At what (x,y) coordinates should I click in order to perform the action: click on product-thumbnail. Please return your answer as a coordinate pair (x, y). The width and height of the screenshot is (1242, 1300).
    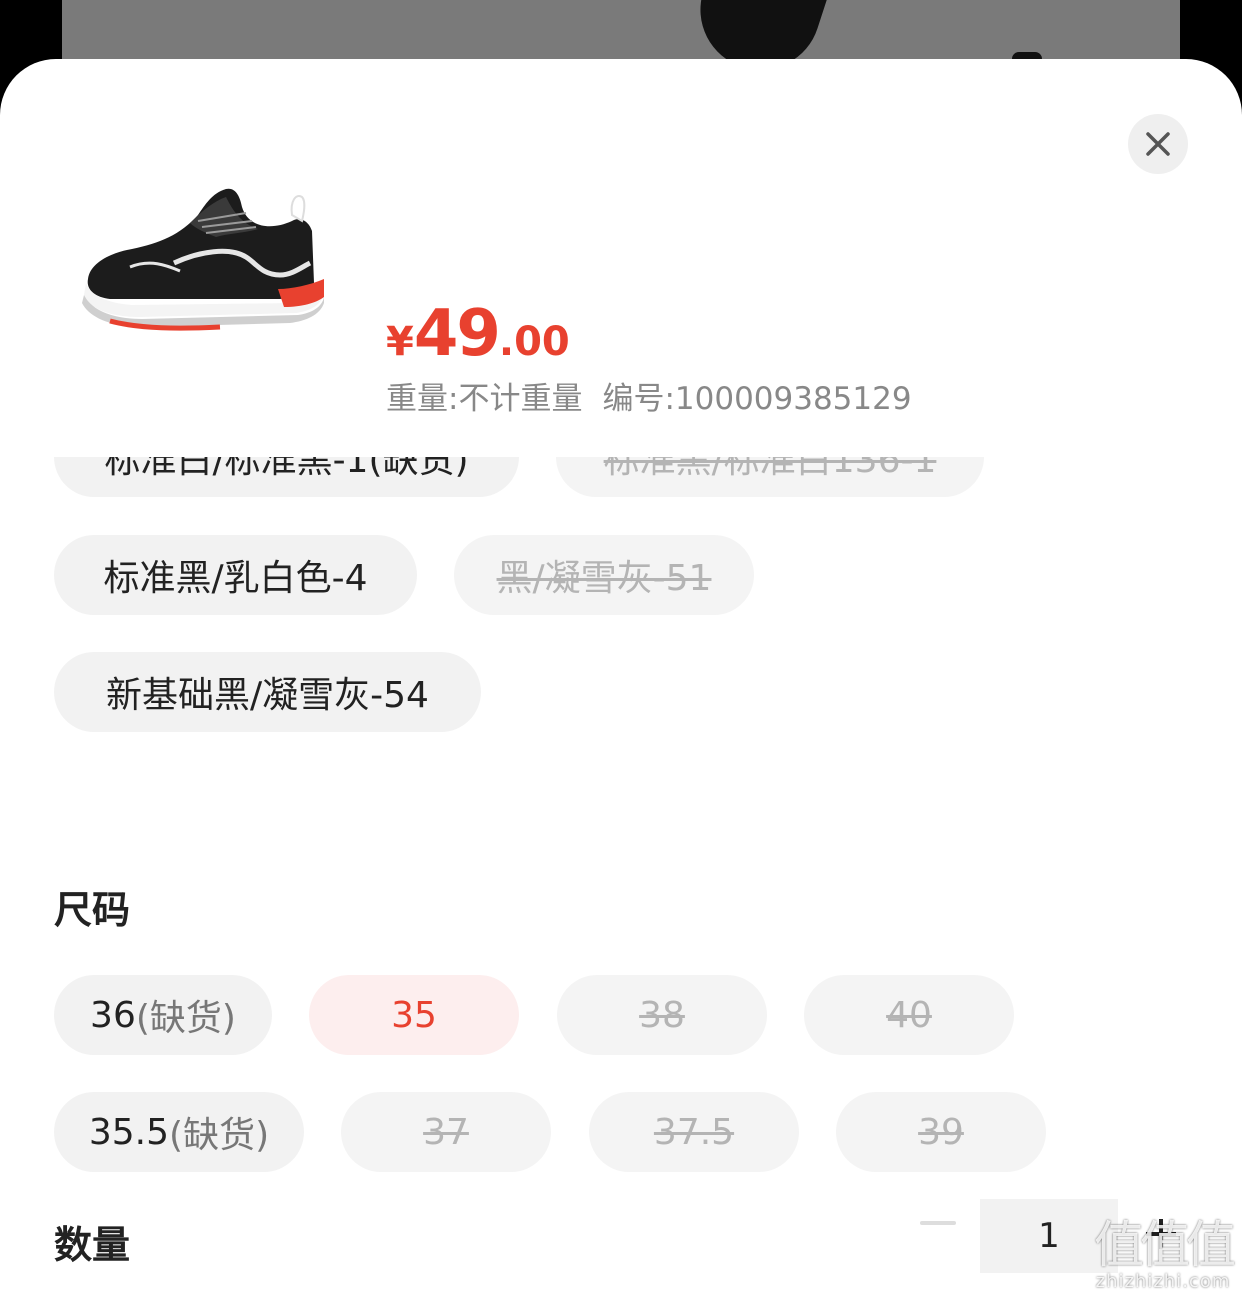
    Looking at the image, I should click on (215, 293).